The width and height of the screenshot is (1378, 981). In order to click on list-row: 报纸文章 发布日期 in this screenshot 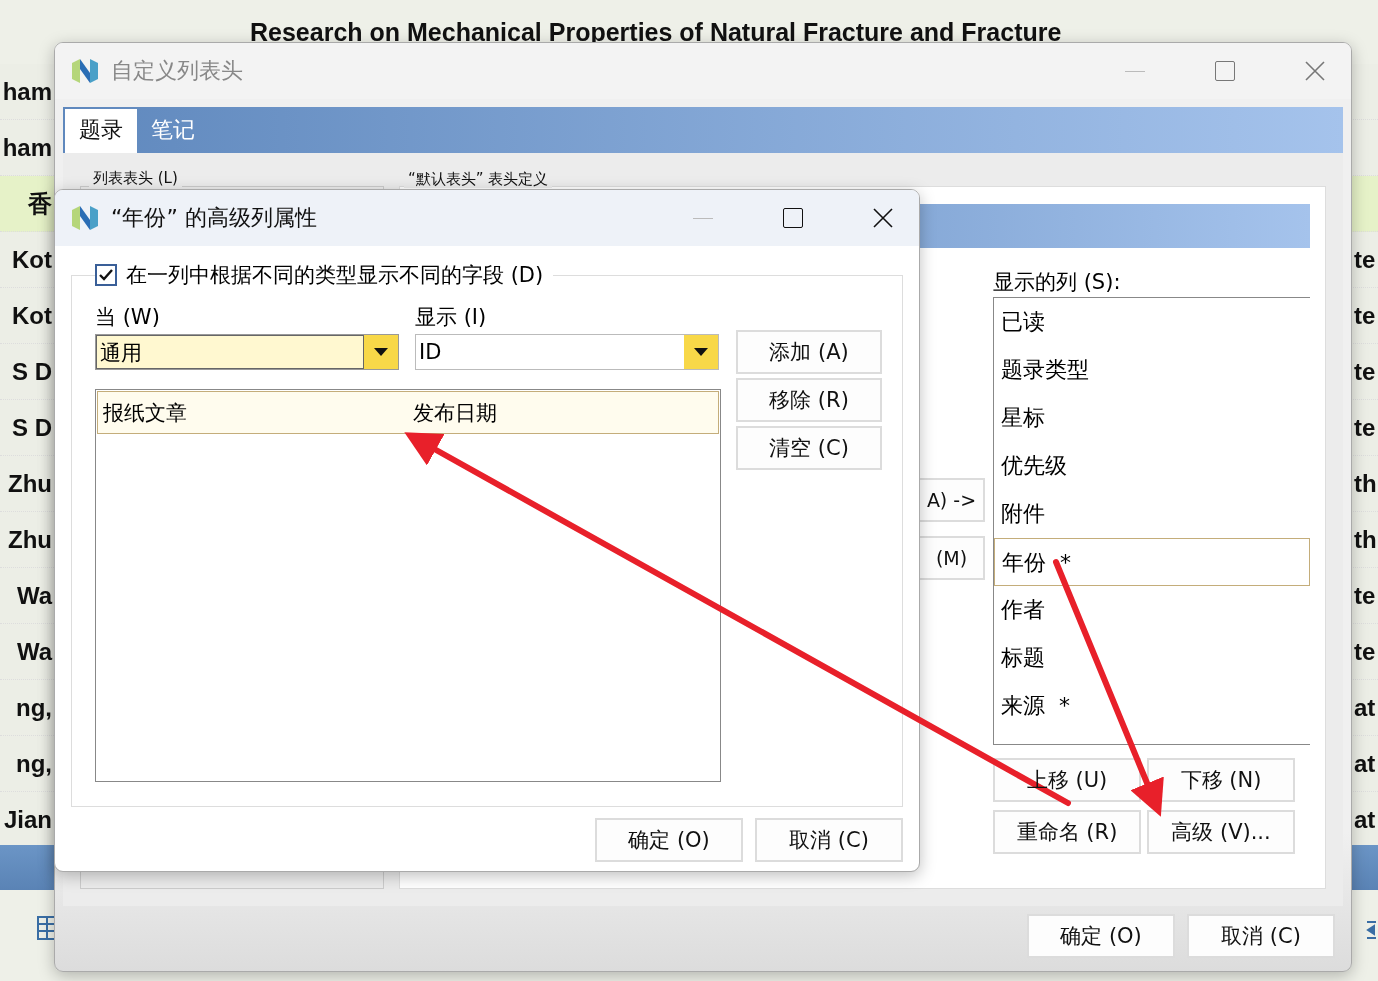, I will do `click(408, 412)`.